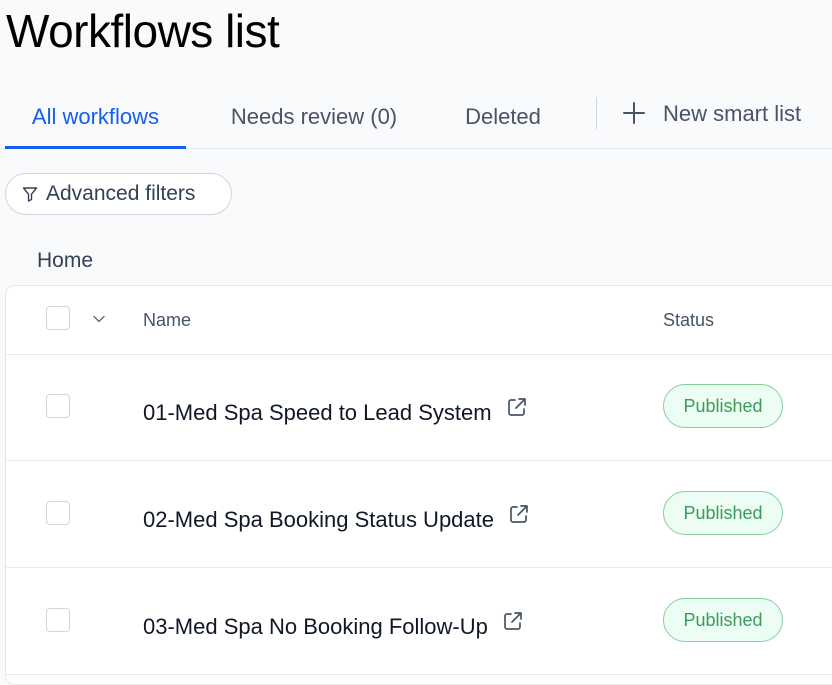 This screenshot has height=685, width=832. Describe the element at coordinates (596, 113) in the screenshot. I see `tab-divider` at that location.